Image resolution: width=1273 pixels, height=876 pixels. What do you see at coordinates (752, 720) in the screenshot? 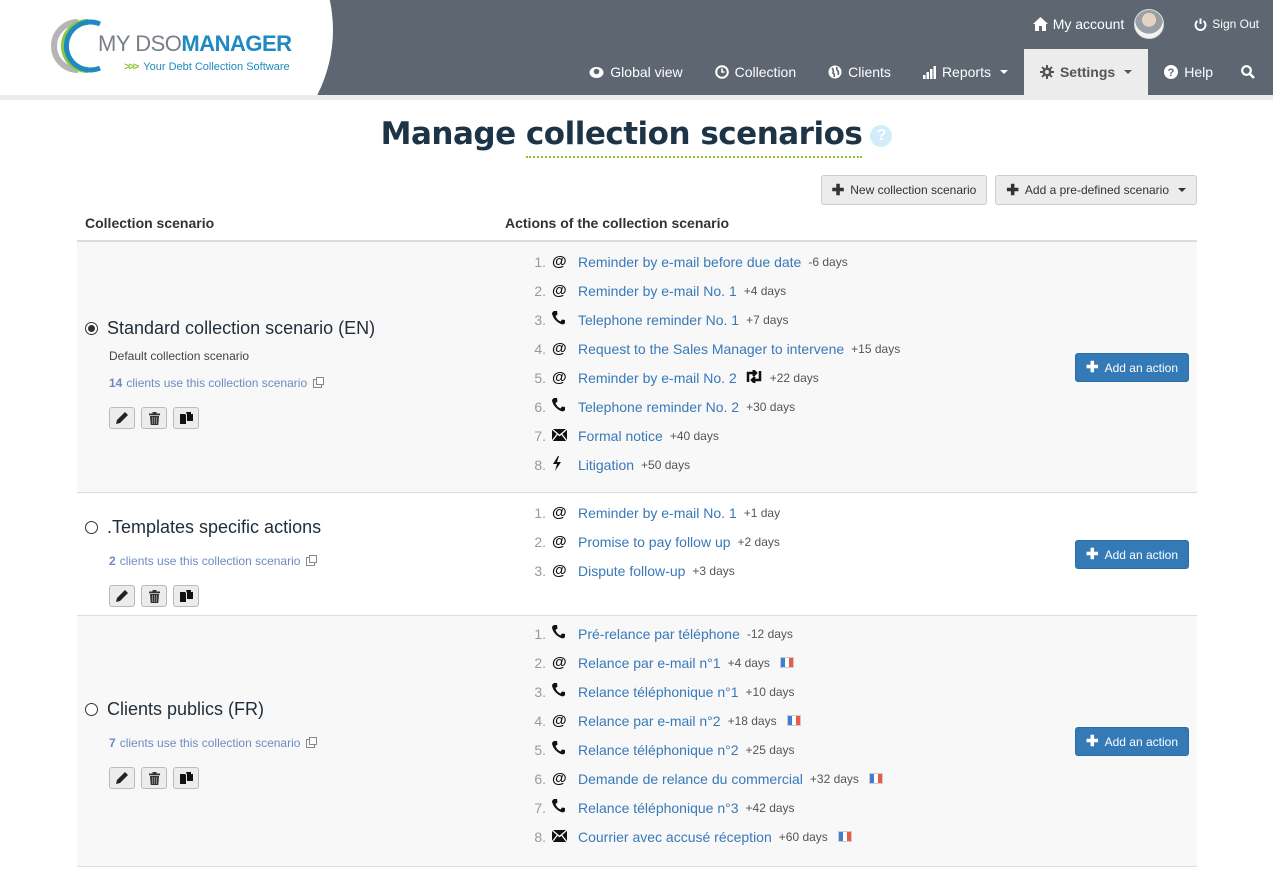
I see `action-delay: +18 days` at bounding box center [752, 720].